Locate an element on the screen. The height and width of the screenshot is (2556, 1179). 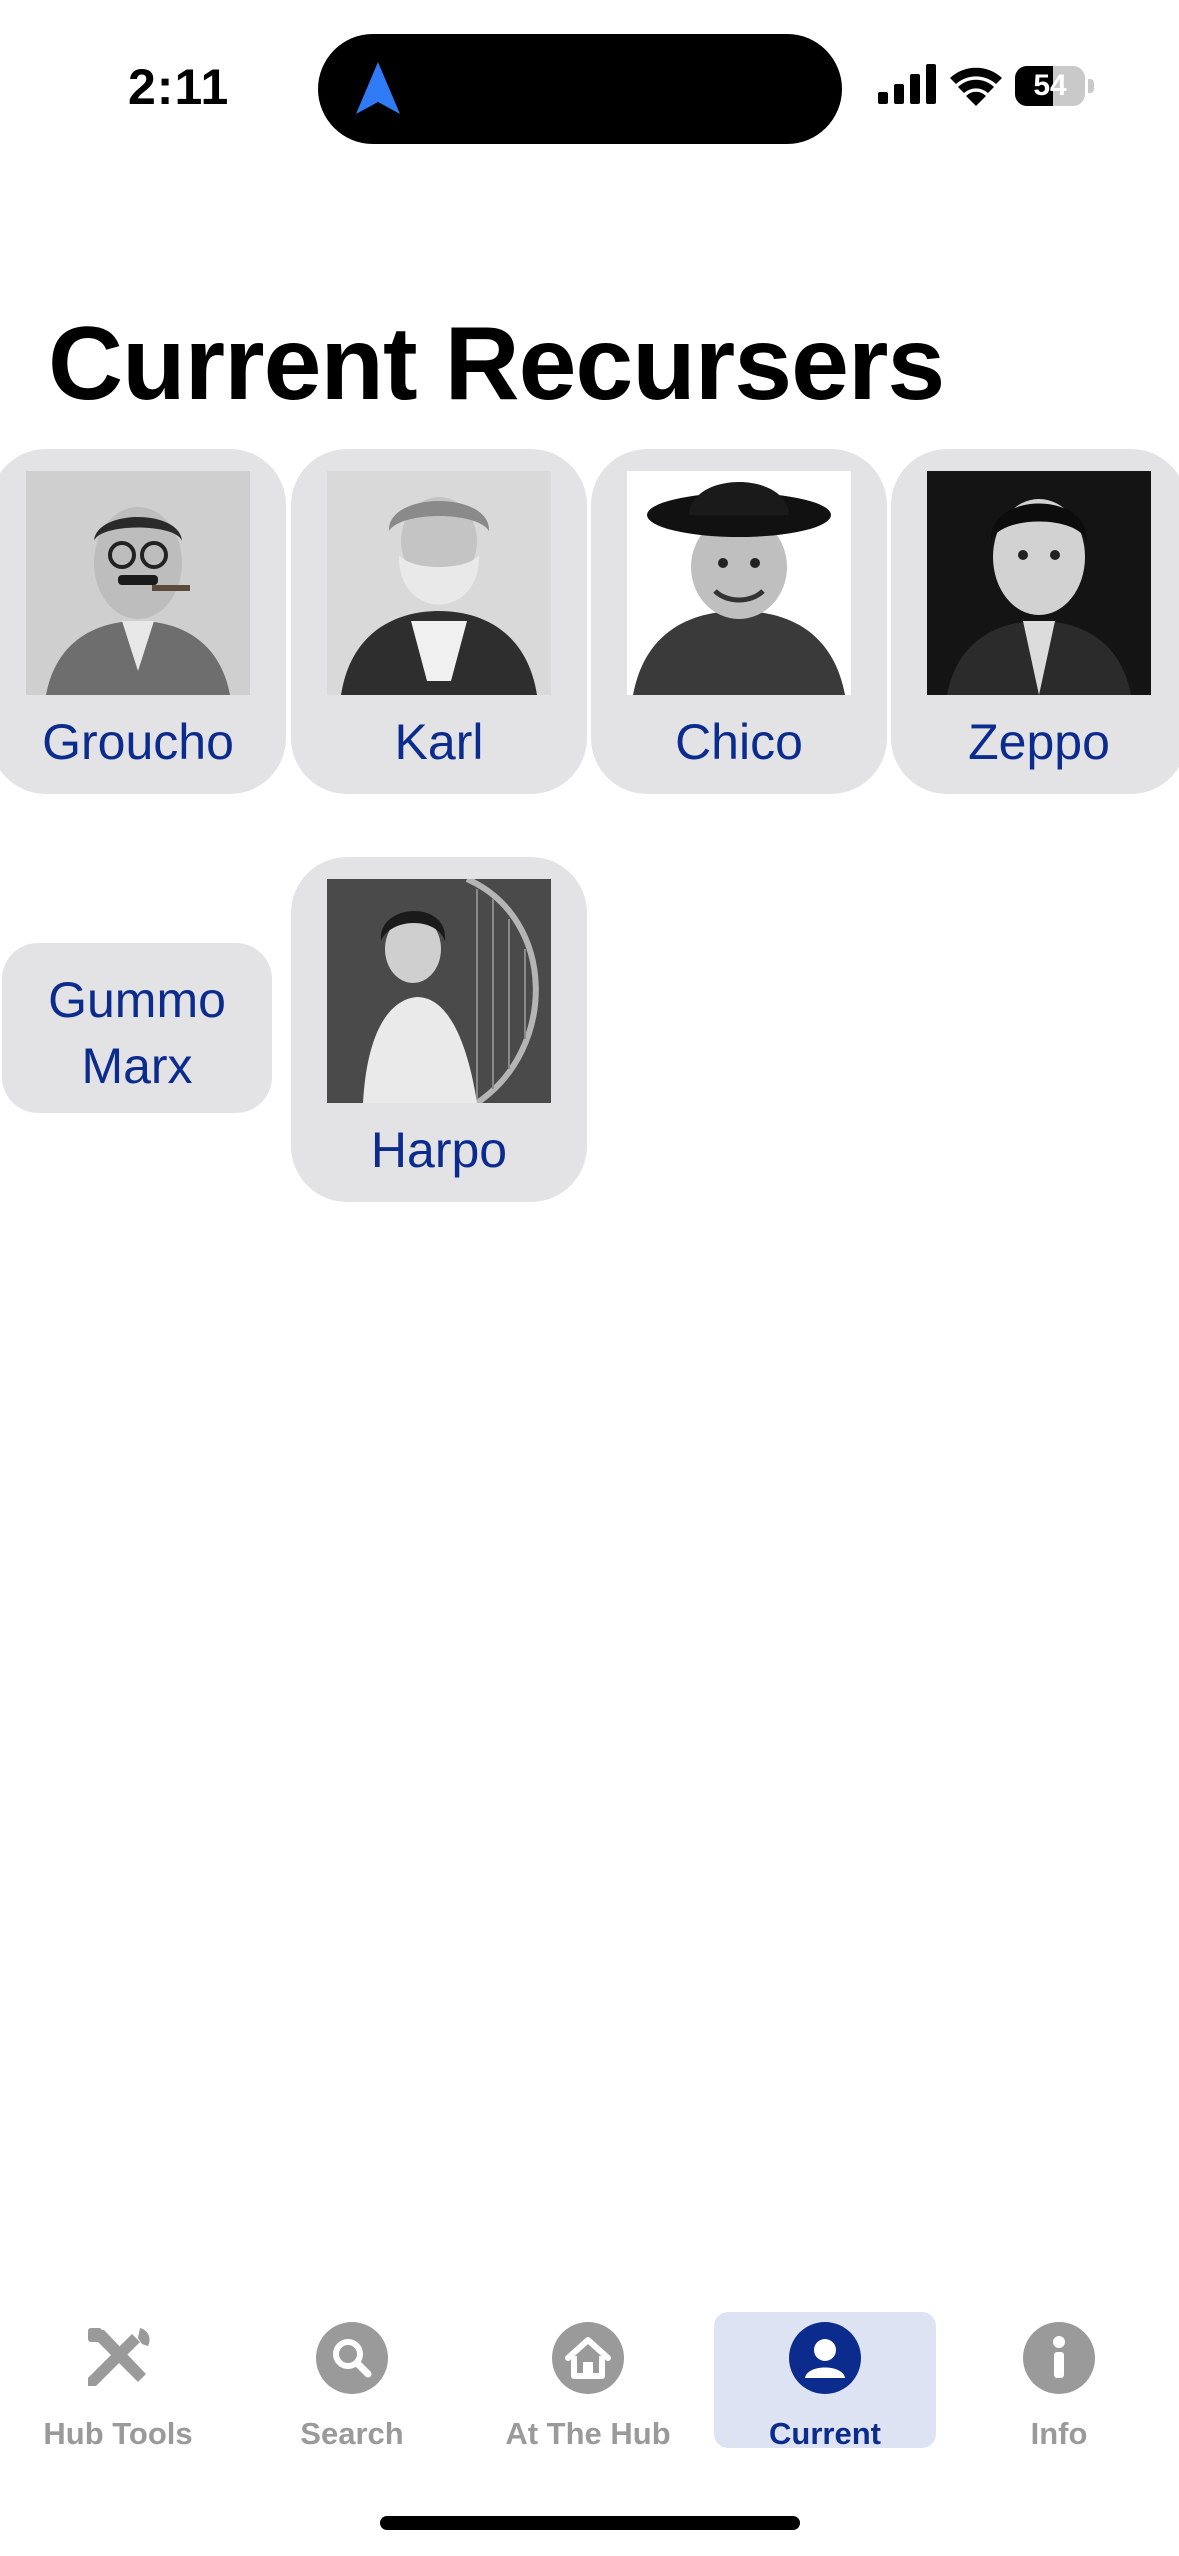
recurser-name: Chico is located at coordinates (739, 742).